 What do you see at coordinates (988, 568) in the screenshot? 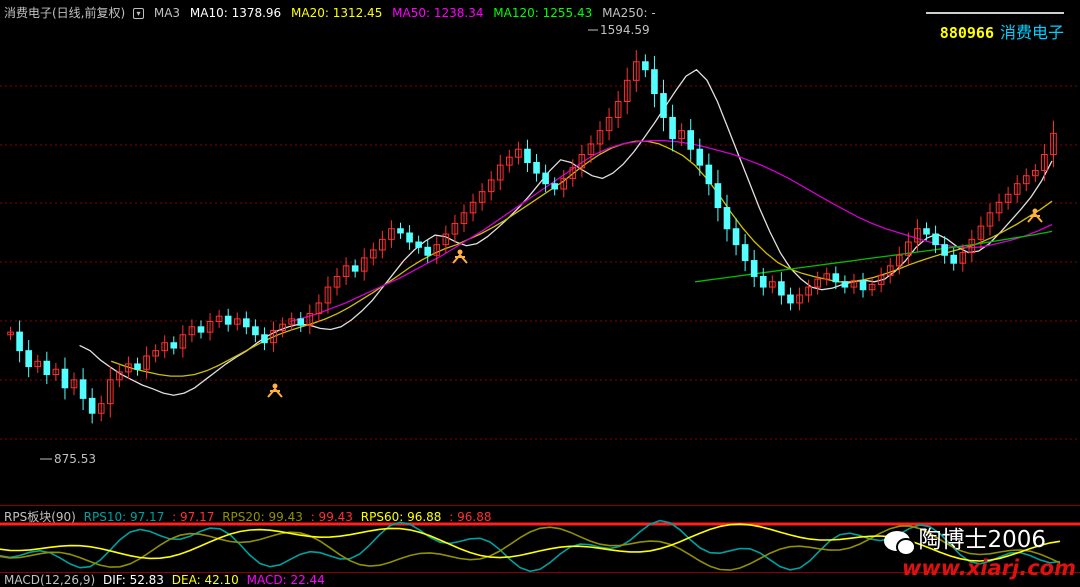
I see `watermark-url: www.xiarj.com` at bounding box center [988, 568].